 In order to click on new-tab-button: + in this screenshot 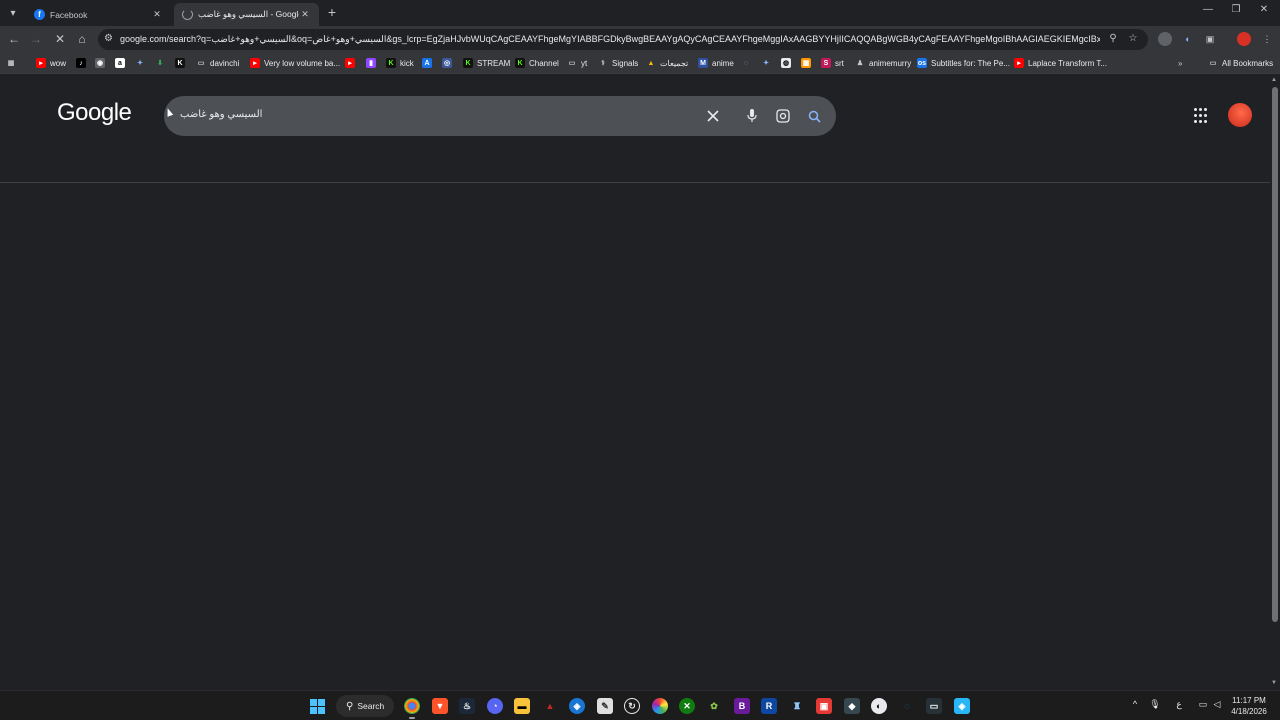, I will do `click(332, 12)`.